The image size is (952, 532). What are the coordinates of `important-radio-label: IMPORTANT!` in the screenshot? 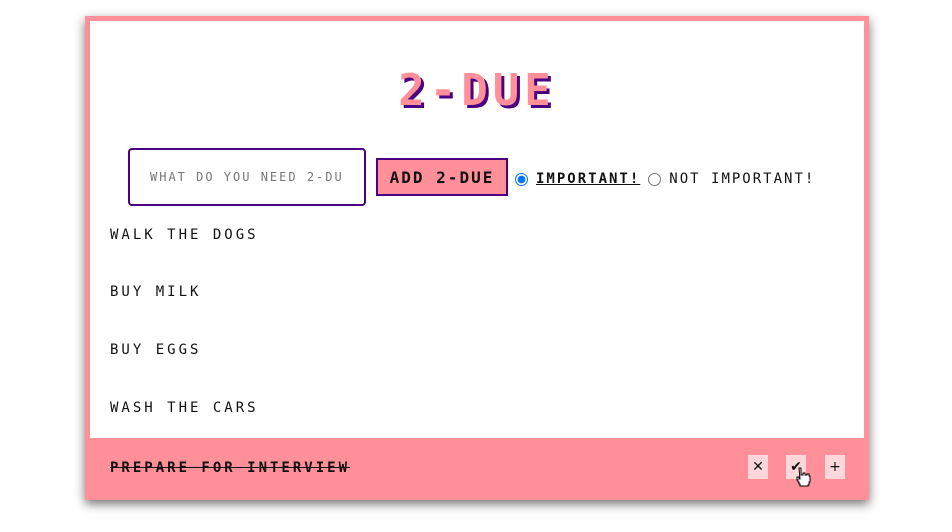 It's located at (588, 179).